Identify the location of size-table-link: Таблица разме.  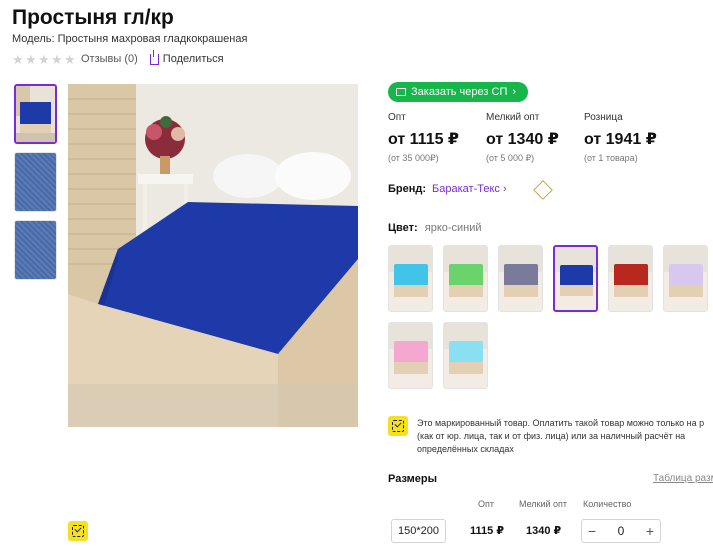
(683, 478).